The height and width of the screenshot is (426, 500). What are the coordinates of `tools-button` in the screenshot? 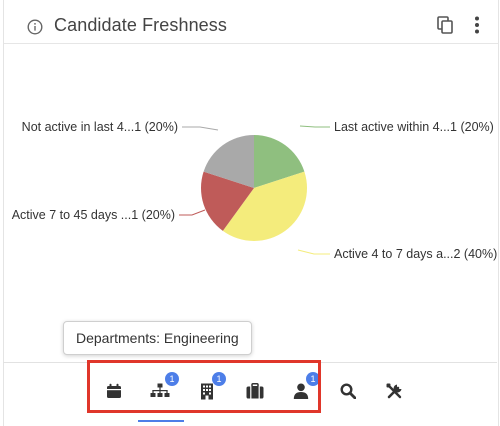 It's located at (394, 391).